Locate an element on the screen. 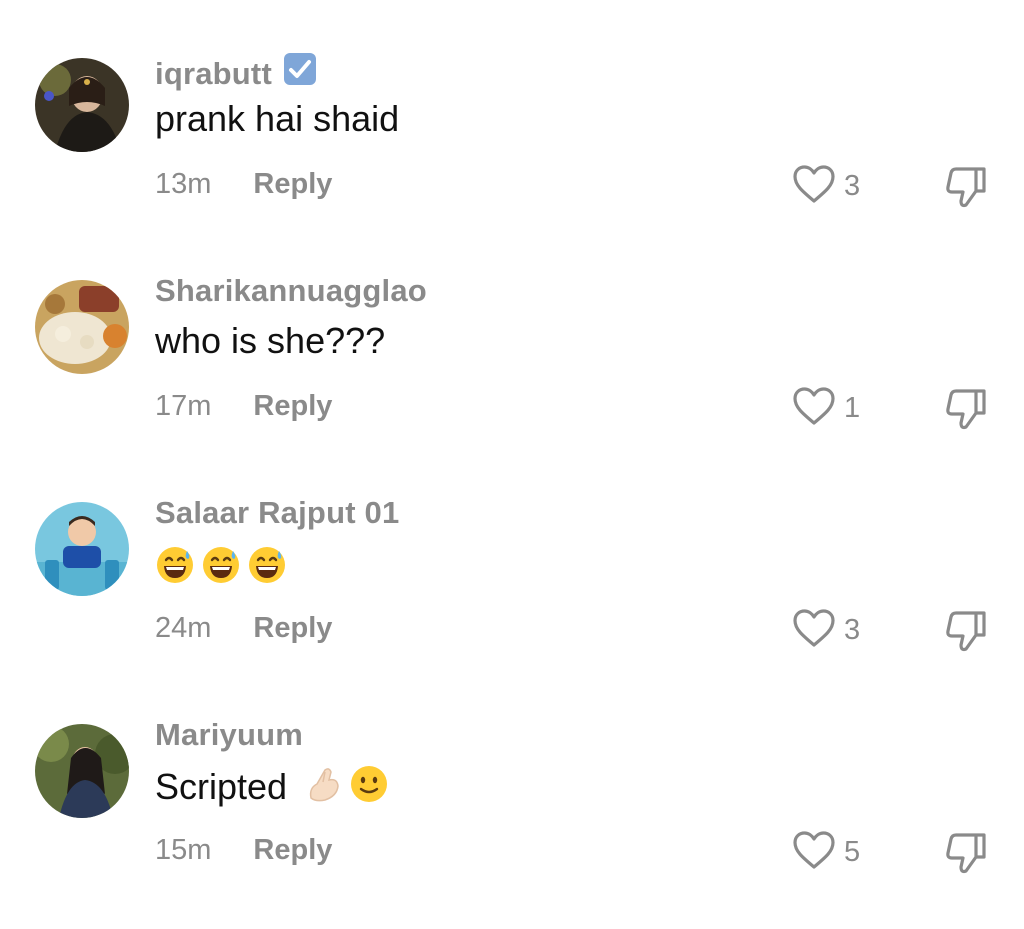  timestamp: 24m is located at coordinates (183, 628).